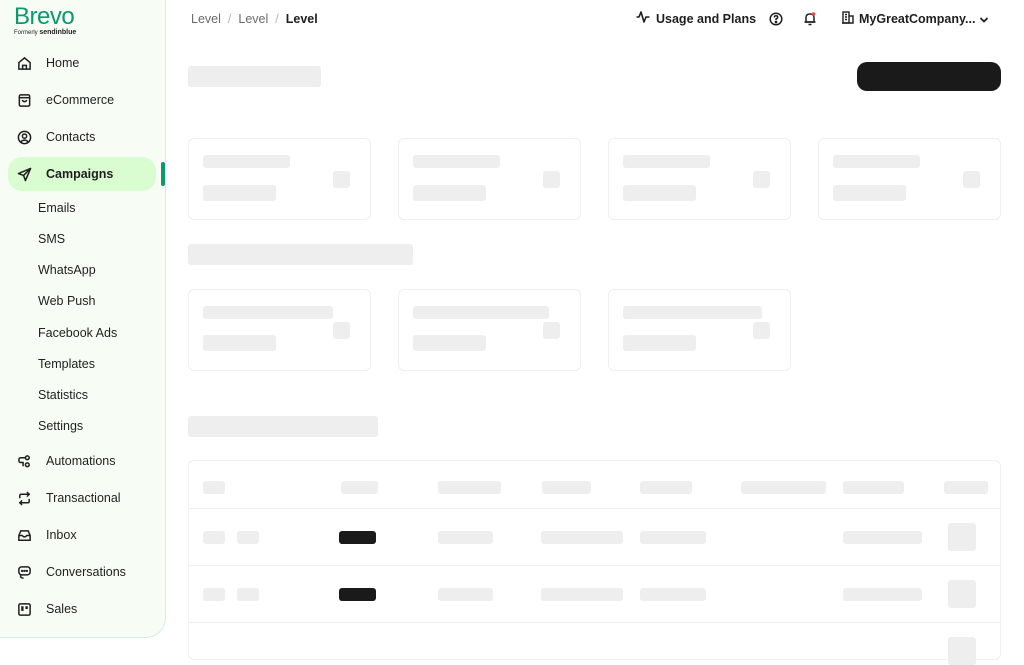 This screenshot has height=665, width=1024. Describe the element at coordinates (57, 208) in the screenshot. I see `subitem-emails: Emails` at that location.